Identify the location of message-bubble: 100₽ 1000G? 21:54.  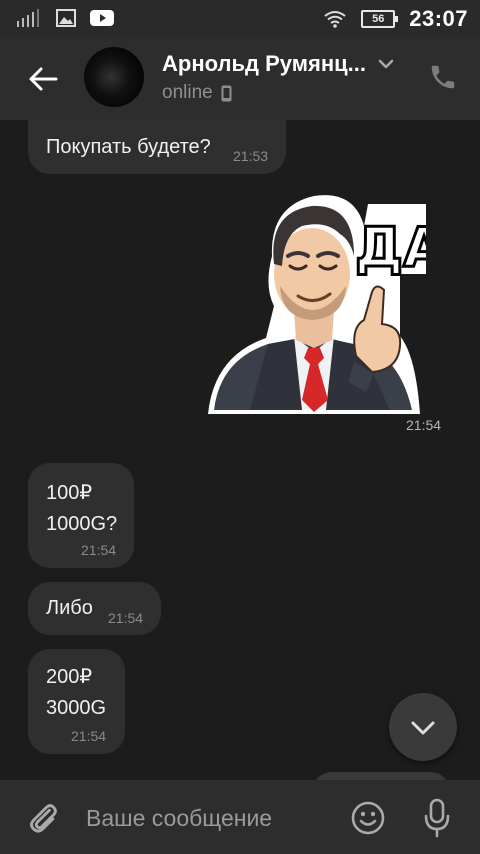
(81, 515).